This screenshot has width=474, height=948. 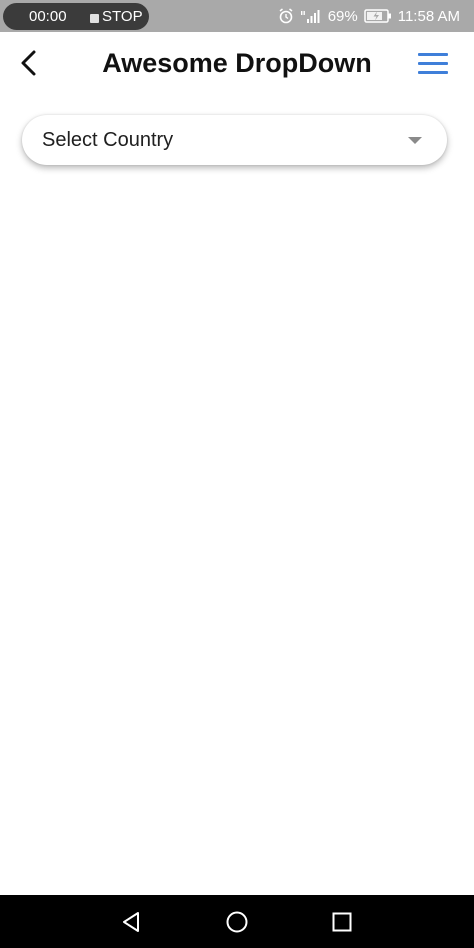 What do you see at coordinates (76, 16) in the screenshot?
I see `screen-recorder-pill: 00:00 STOP` at bounding box center [76, 16].